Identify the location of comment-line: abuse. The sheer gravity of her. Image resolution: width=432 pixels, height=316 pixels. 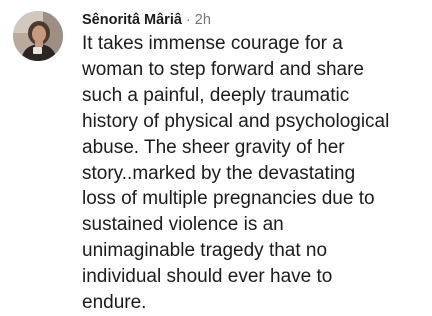
(213, 147).